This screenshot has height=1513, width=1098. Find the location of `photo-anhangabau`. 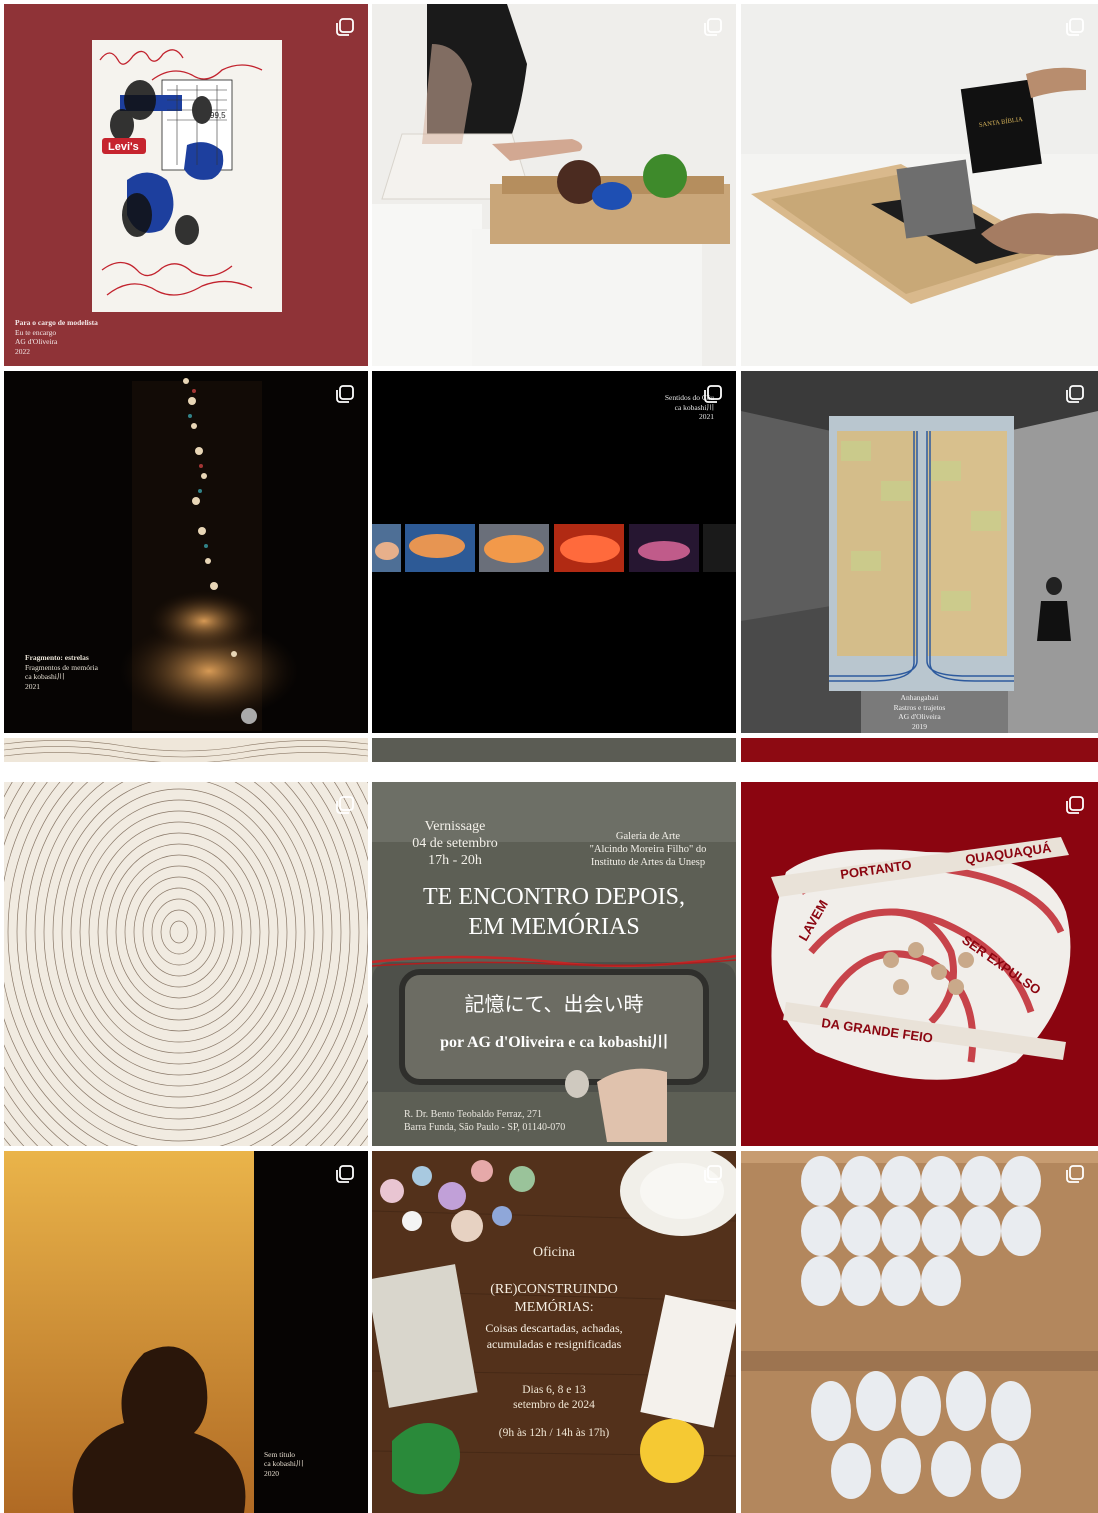

photo-anhangabau is located at coordinates (919, 552).